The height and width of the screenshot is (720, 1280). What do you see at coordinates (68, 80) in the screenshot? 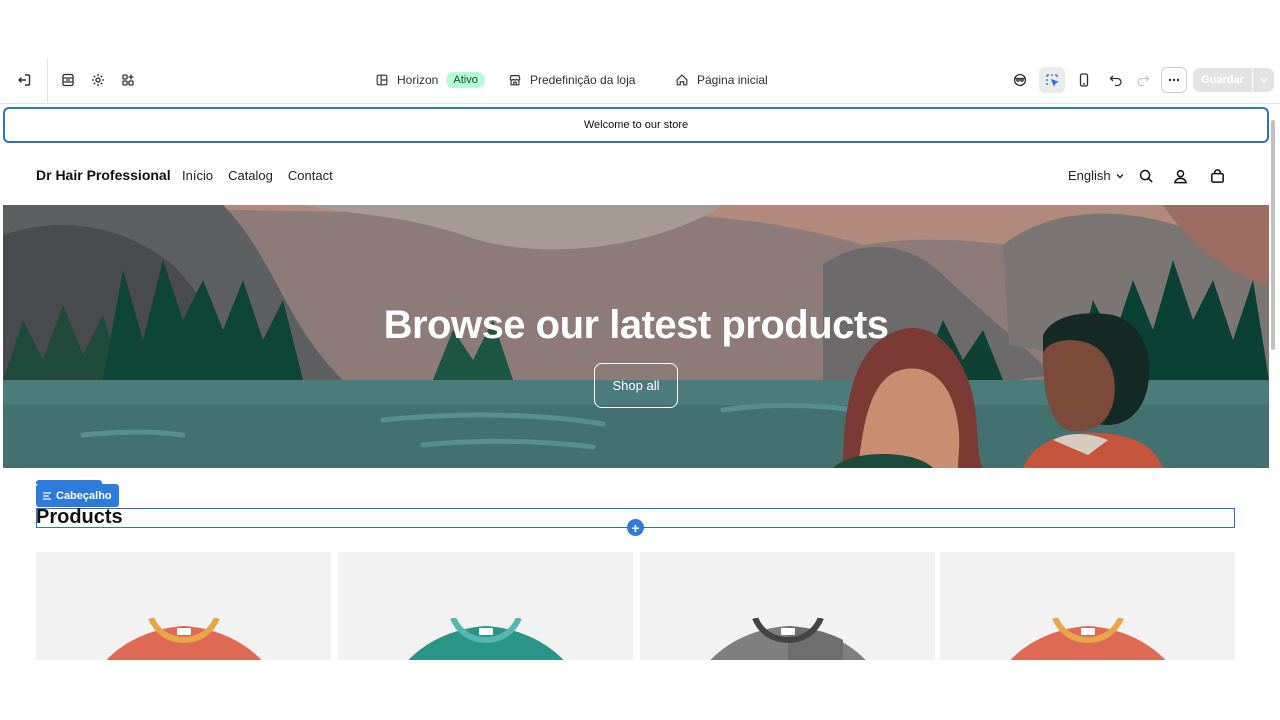
I see `sections-icon` at bounding box center [68, 80].